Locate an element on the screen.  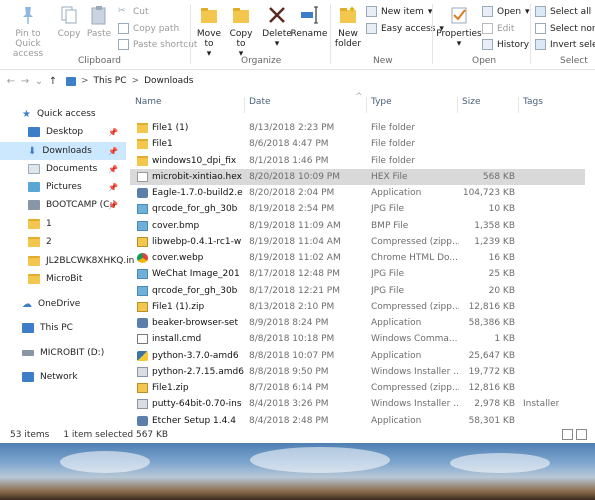
recent-dropdown-icon: ⌄ is located at coordinates (39, 81).